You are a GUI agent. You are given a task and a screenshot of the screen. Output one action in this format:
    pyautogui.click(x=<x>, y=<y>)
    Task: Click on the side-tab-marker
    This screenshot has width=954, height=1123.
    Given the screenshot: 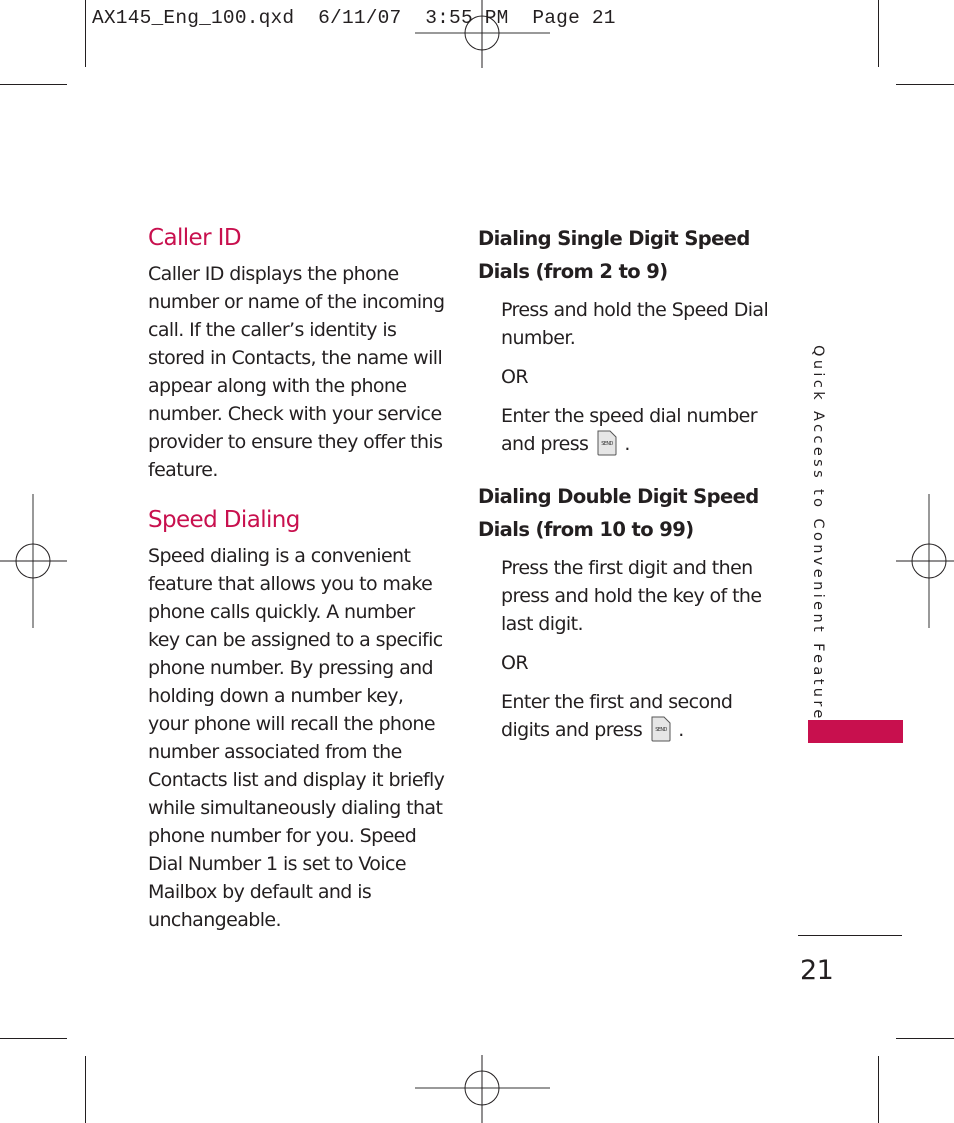 What is the action you would take?
    pyautogui.click(x=855, y=731)
    